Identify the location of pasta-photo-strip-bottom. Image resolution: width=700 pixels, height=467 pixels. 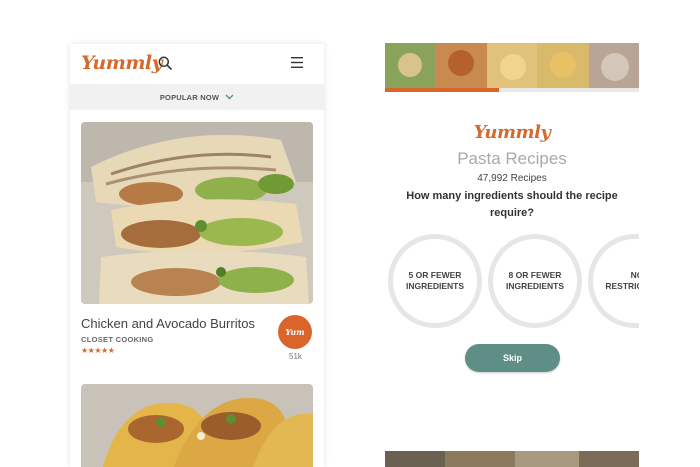
(512, 459).